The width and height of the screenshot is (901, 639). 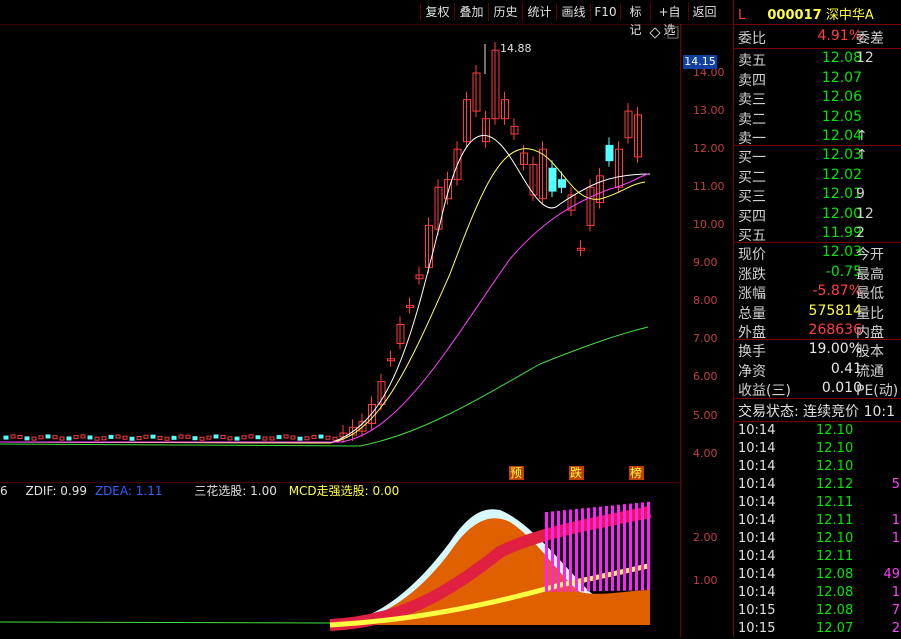 I want to click on stat2-row: 净资 0.41 流通, so click(x=819, y=370).